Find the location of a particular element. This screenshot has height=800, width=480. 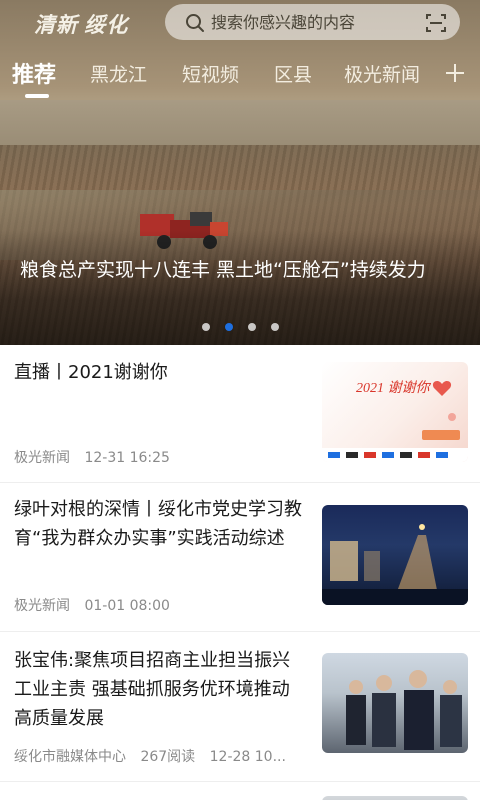

plus-icon is located at coordinates (455, 73).